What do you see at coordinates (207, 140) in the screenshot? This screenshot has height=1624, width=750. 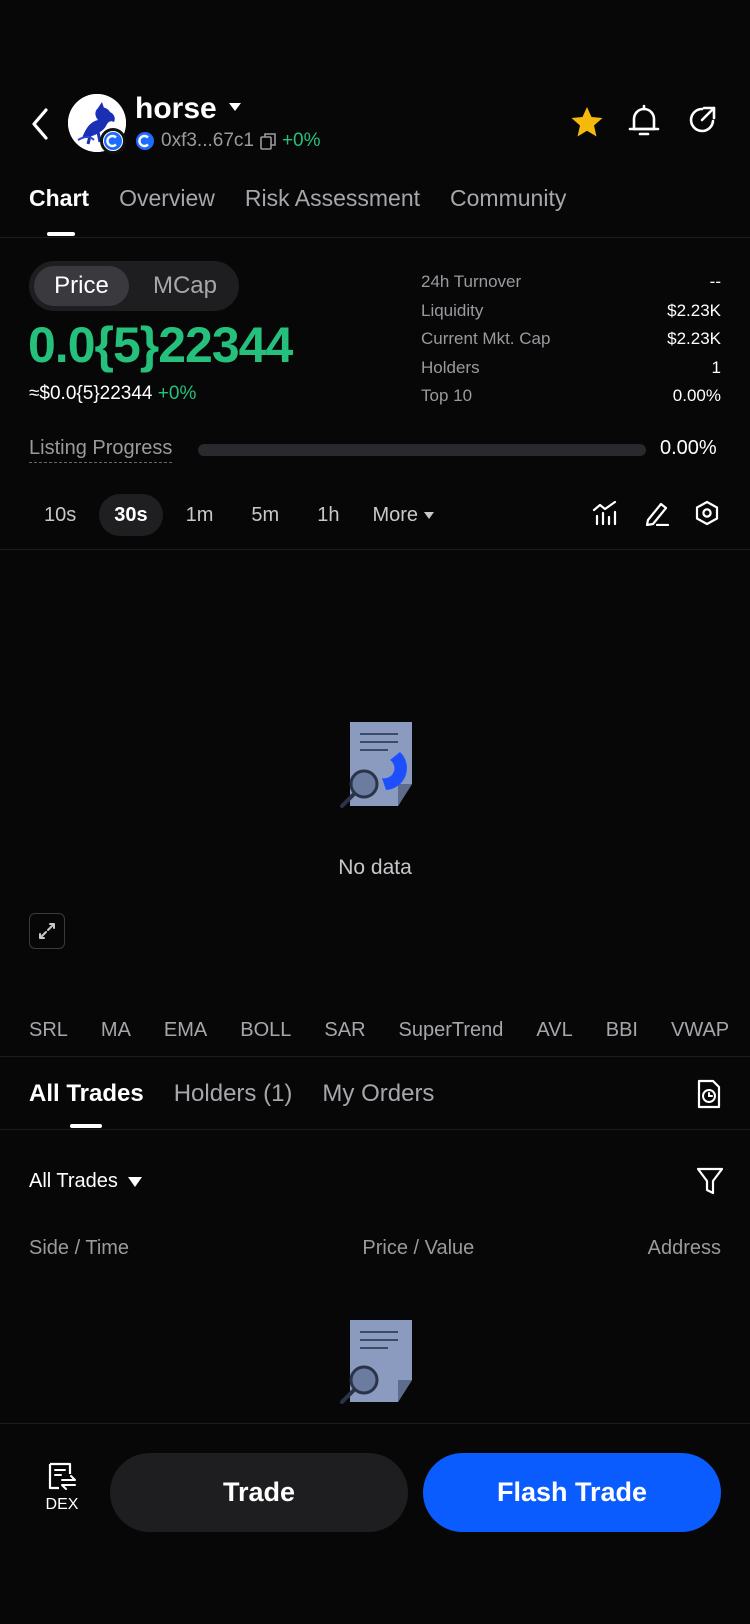 I see `token-address: 0xf3...67c1` at bounding box center [207, 140].